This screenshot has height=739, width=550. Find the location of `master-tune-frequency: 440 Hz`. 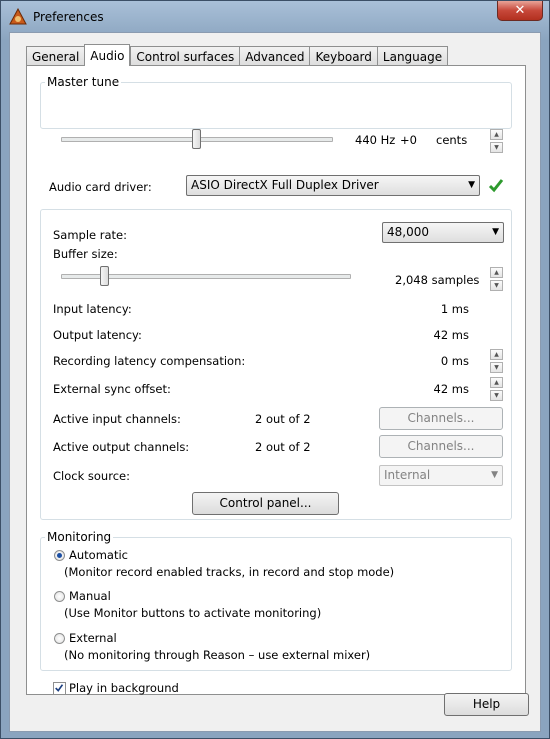

master-tune-frequency: 440 Hz is located at coordinates (375, 140).